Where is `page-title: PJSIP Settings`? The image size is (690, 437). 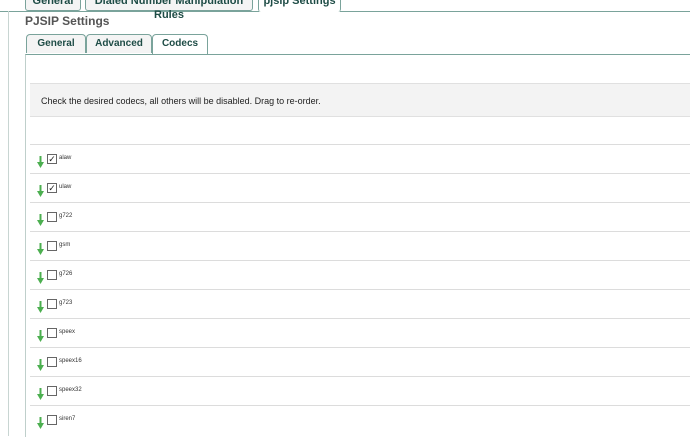
page-title: PJSIP Settings is located at coordinates (67, 21).